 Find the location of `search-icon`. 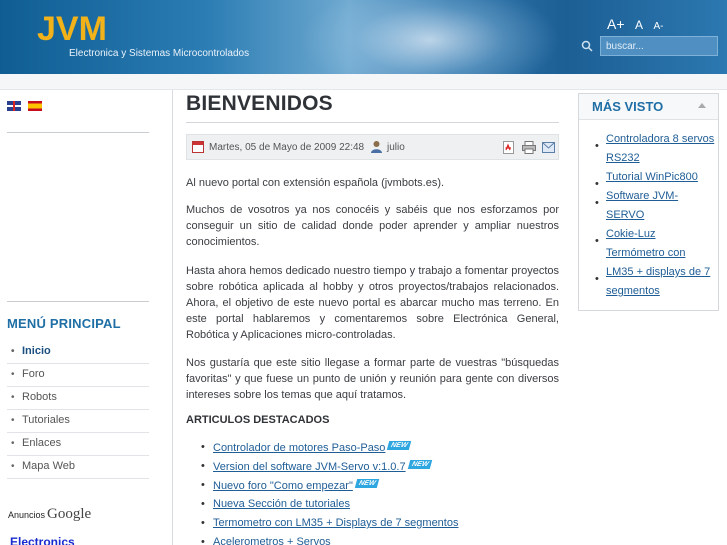

search-icon is located at coordinates (587, 46).